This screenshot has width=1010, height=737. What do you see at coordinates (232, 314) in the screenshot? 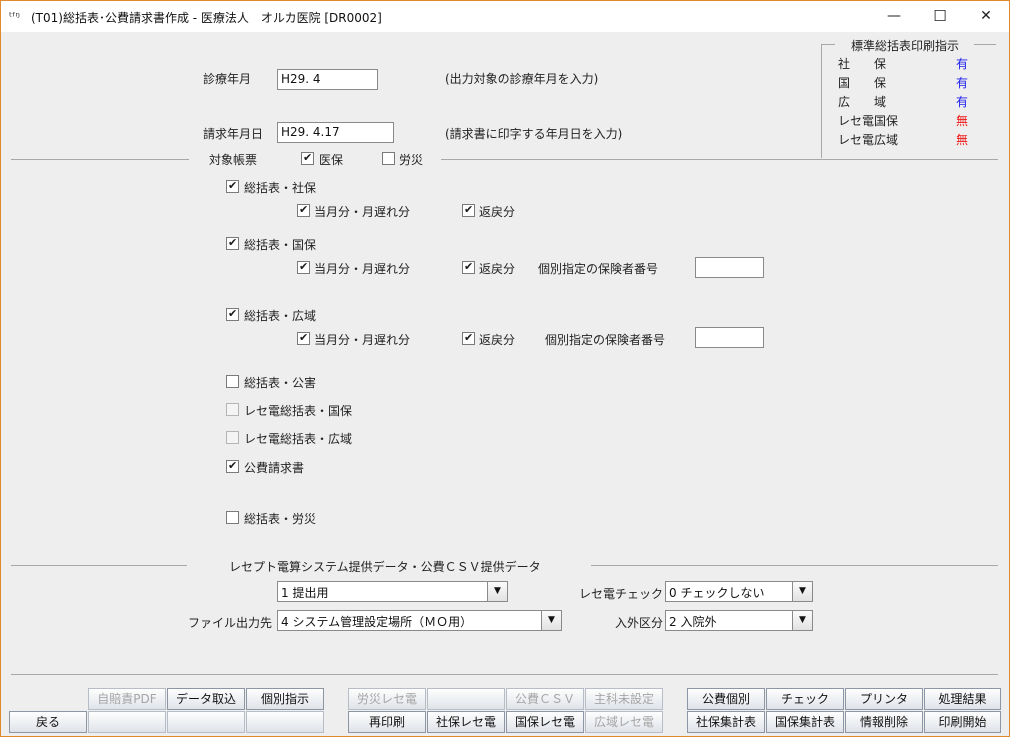
I see `koiki-checkbox` at bounding box center [232, 314].